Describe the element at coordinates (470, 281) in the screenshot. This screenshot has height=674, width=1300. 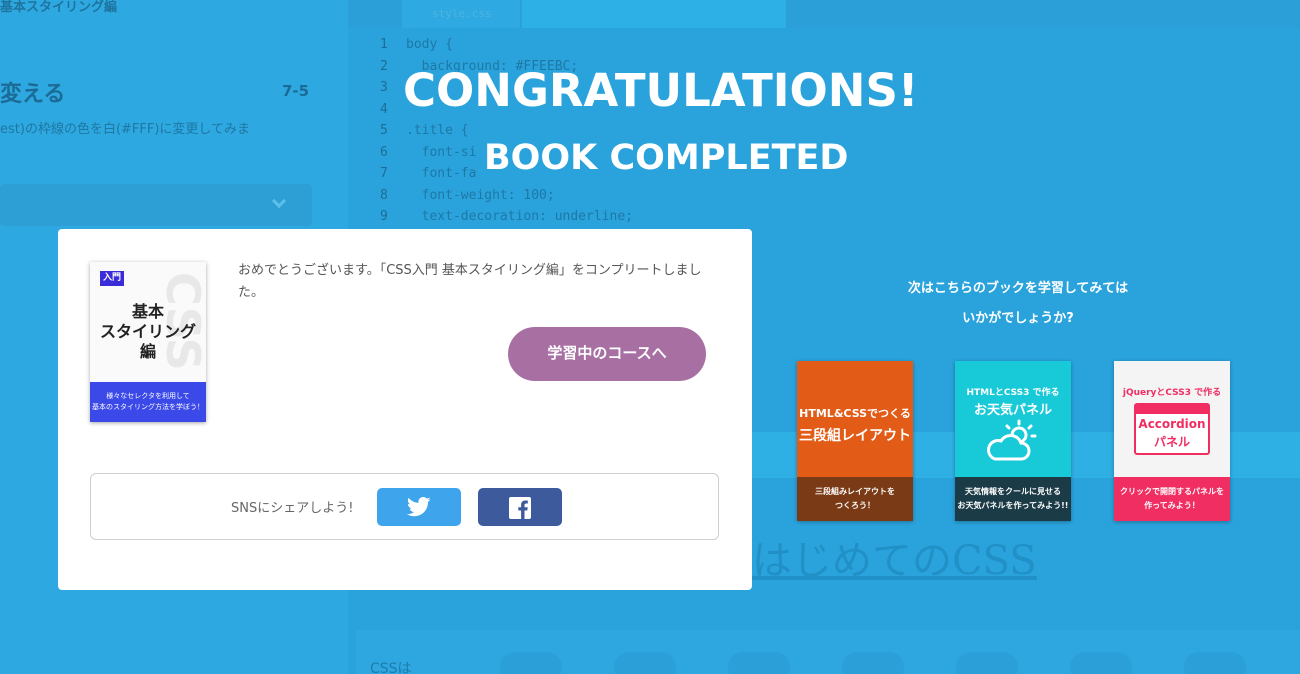
I see `completion-message: おめでとうございます。「CSS入門 基本スタイリング編」をコンプリートしました。` at that location.